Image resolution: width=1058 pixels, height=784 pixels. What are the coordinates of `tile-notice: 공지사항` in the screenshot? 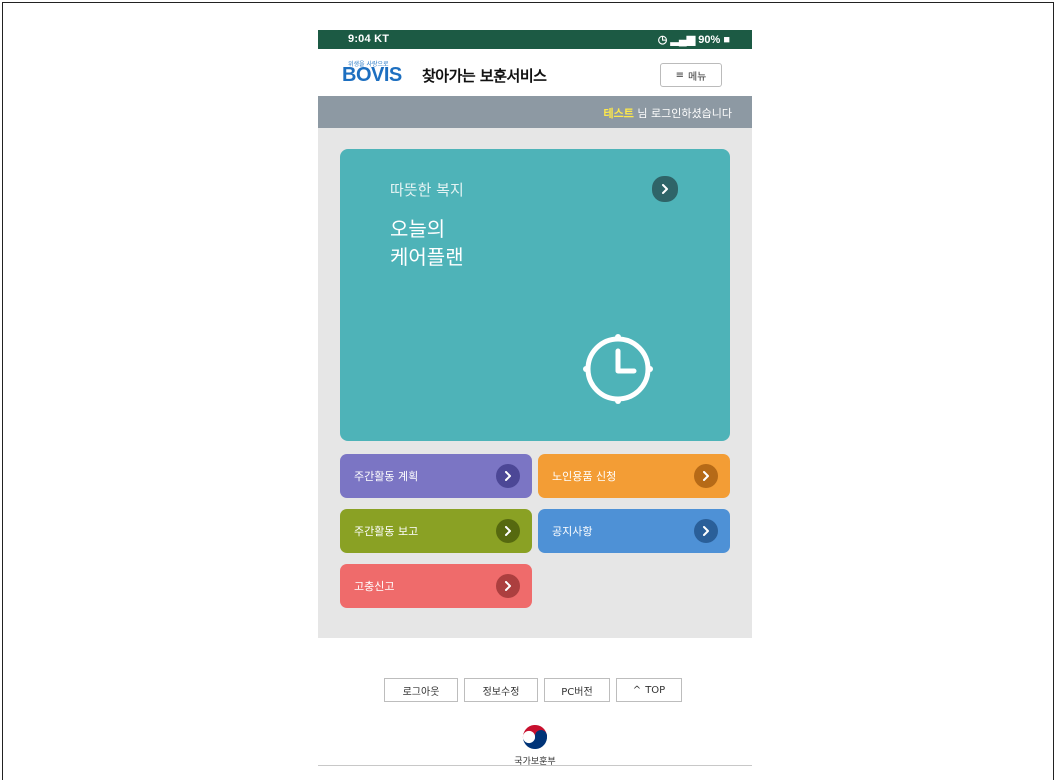 It's located at (634, 531).